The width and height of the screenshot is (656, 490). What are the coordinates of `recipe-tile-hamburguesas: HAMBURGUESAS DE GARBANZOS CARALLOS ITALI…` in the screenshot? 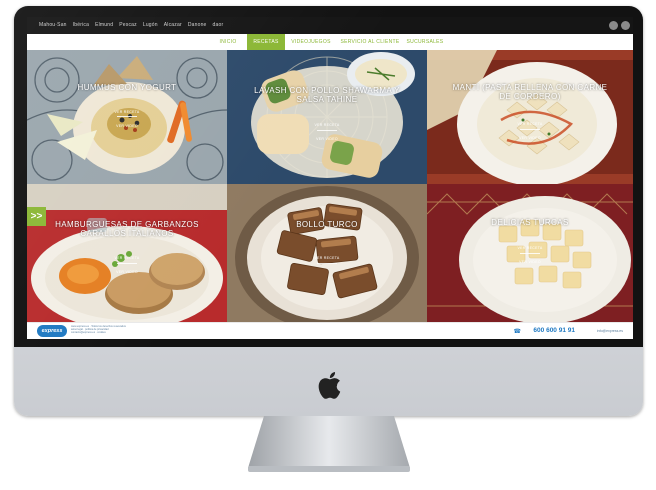 It's located at (127, 253).